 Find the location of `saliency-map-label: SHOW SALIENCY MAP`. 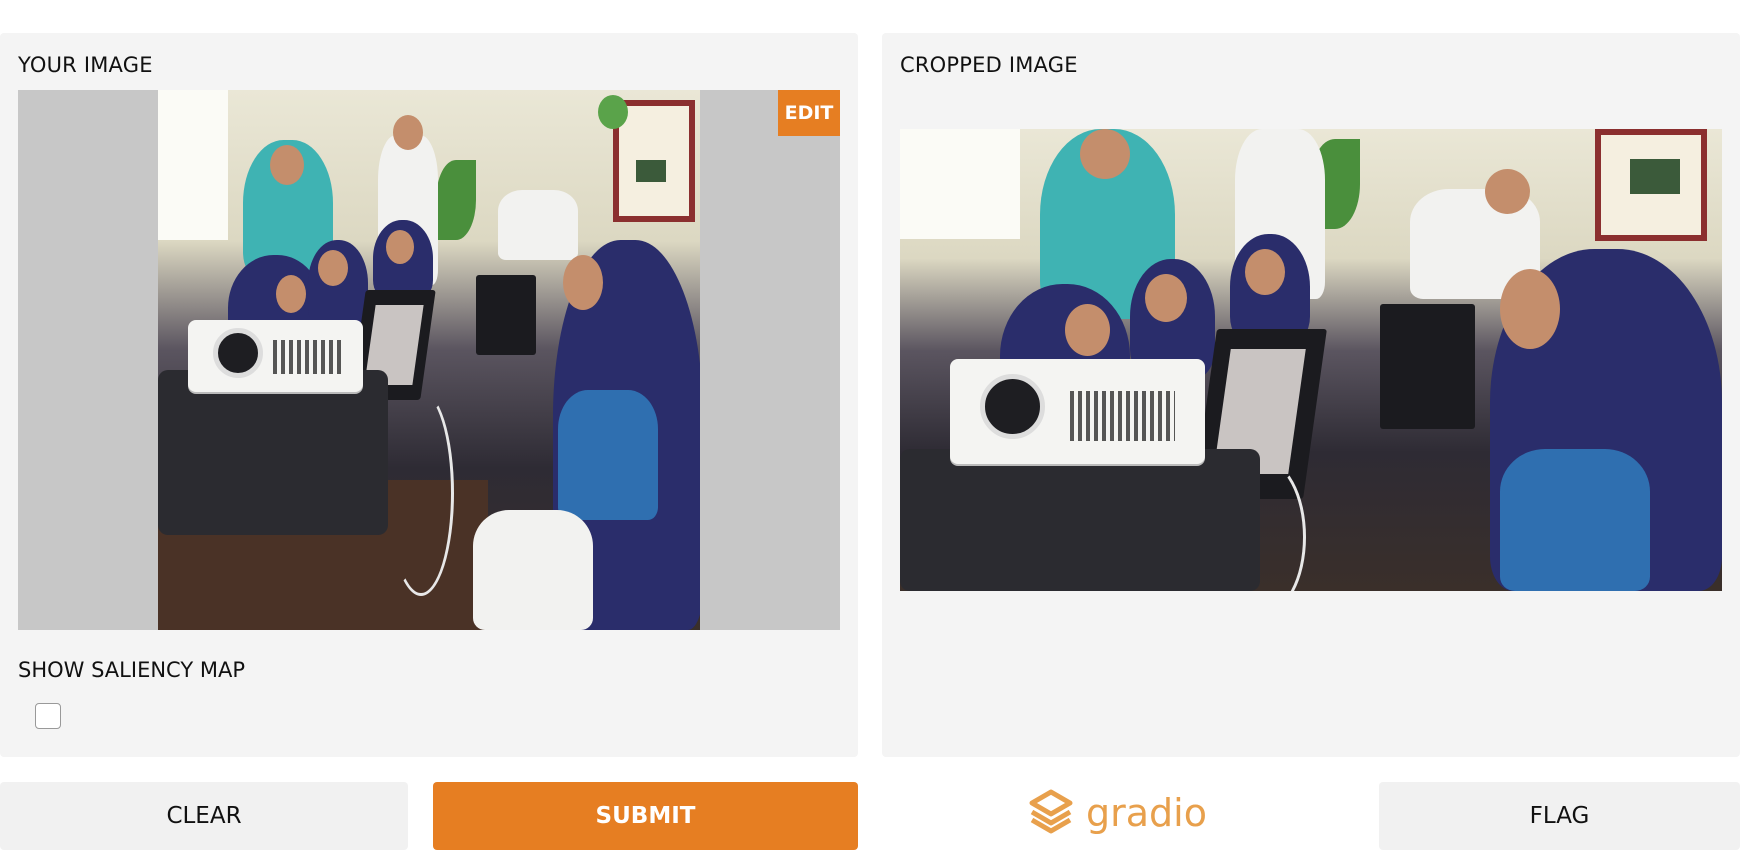

saliency-map-label: SHOW SALIENCY MAP is located at coordinates (131, 670).